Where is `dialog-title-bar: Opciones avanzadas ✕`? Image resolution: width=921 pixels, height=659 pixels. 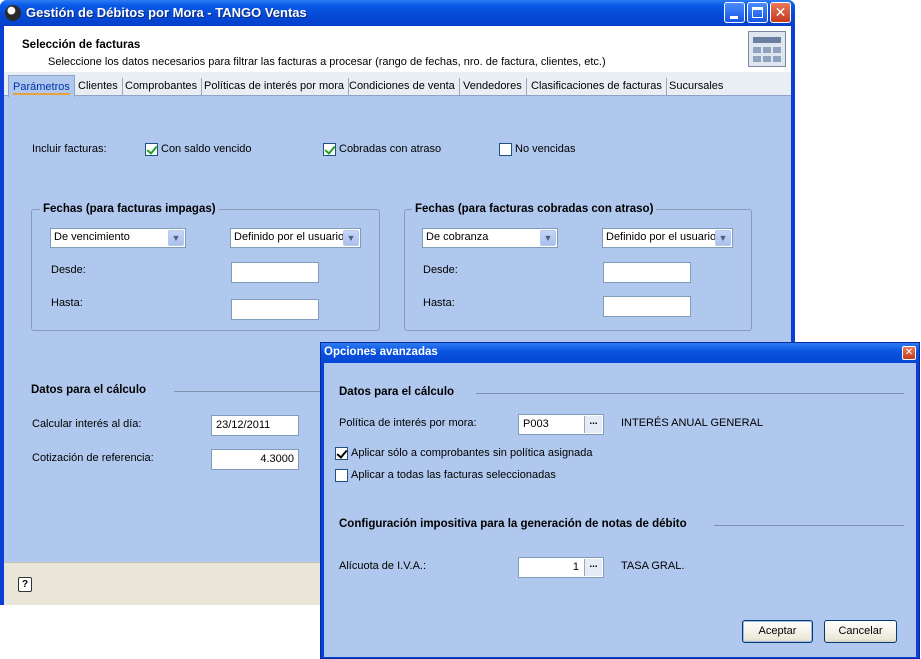 dialog-title-bar: Opciones avanzadas ✕ is located at coordinates (620, 353).